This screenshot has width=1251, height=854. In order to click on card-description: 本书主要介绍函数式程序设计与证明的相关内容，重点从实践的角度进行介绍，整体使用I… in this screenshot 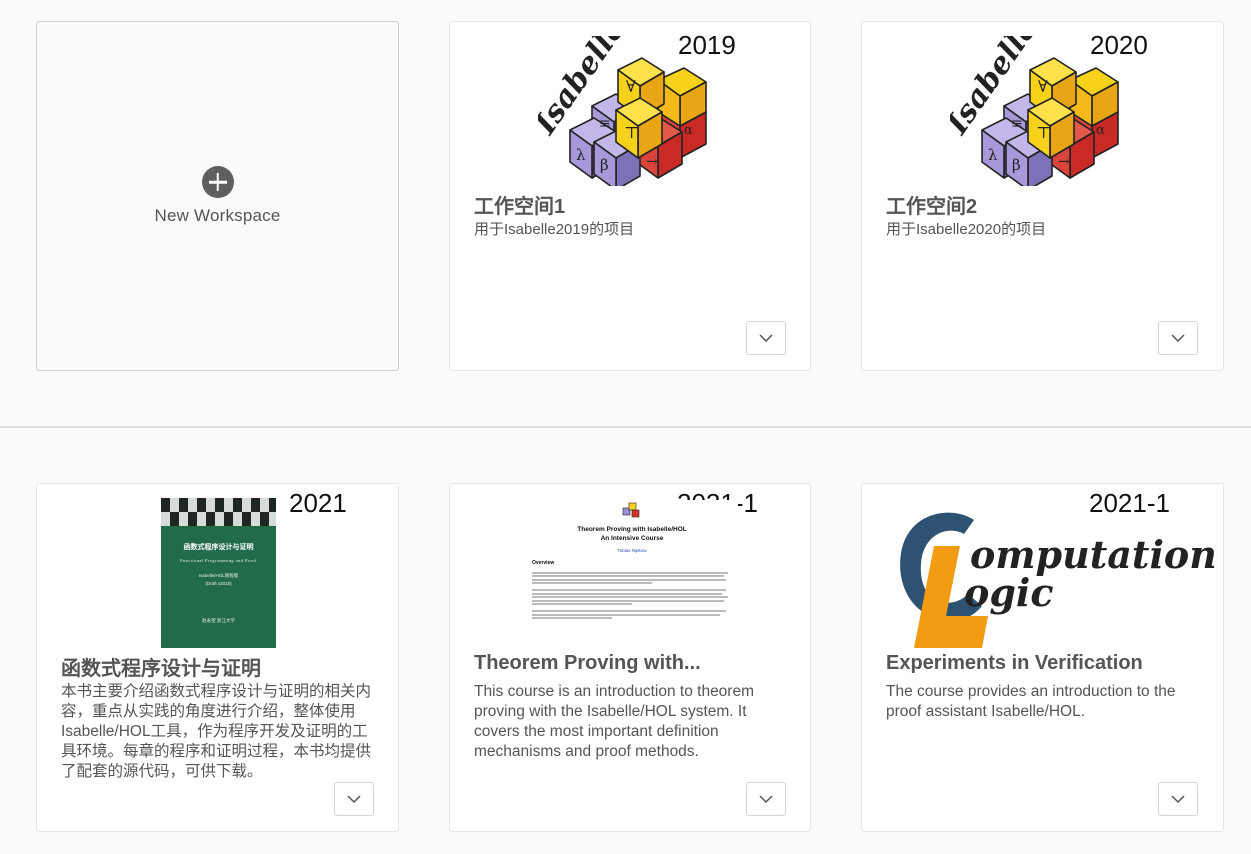, I will do `click(216, 731)`.